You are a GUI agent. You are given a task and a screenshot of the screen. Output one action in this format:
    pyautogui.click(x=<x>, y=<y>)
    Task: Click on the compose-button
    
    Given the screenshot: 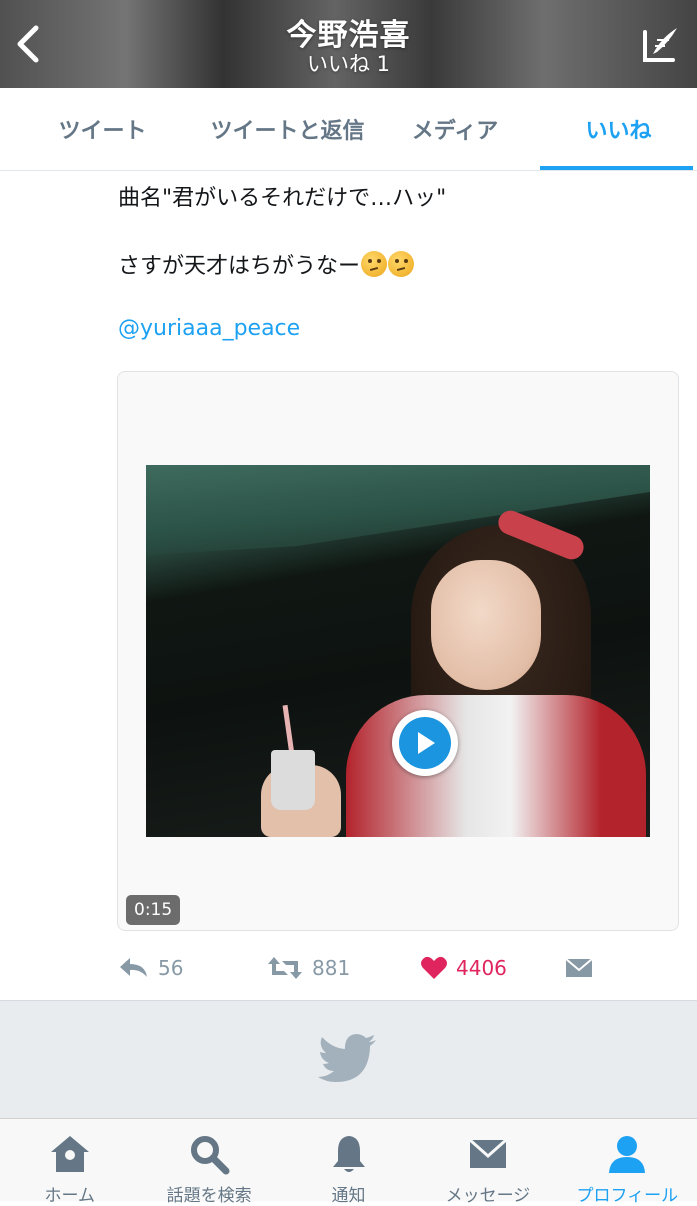 What is the action you would take?
    pyautogui.click(x=660, y=45)
    